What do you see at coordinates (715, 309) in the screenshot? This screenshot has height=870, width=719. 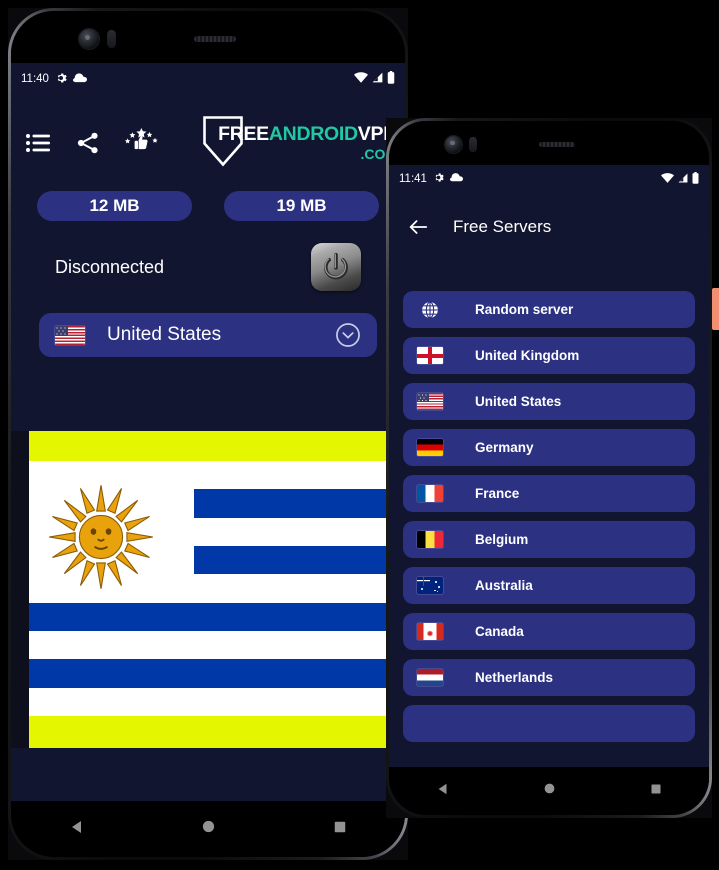 I see `edge-tab` at bounding box center [715, 309].